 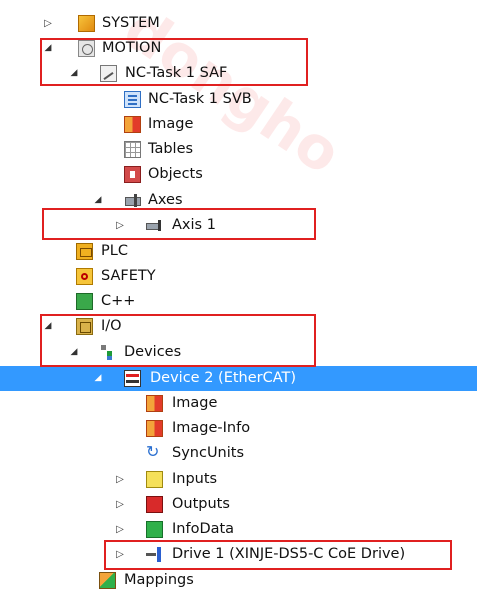 What do you see at coordinates (84, 251) in the screenshot?
I see `plc-icon` at bounding box center [84, 251].